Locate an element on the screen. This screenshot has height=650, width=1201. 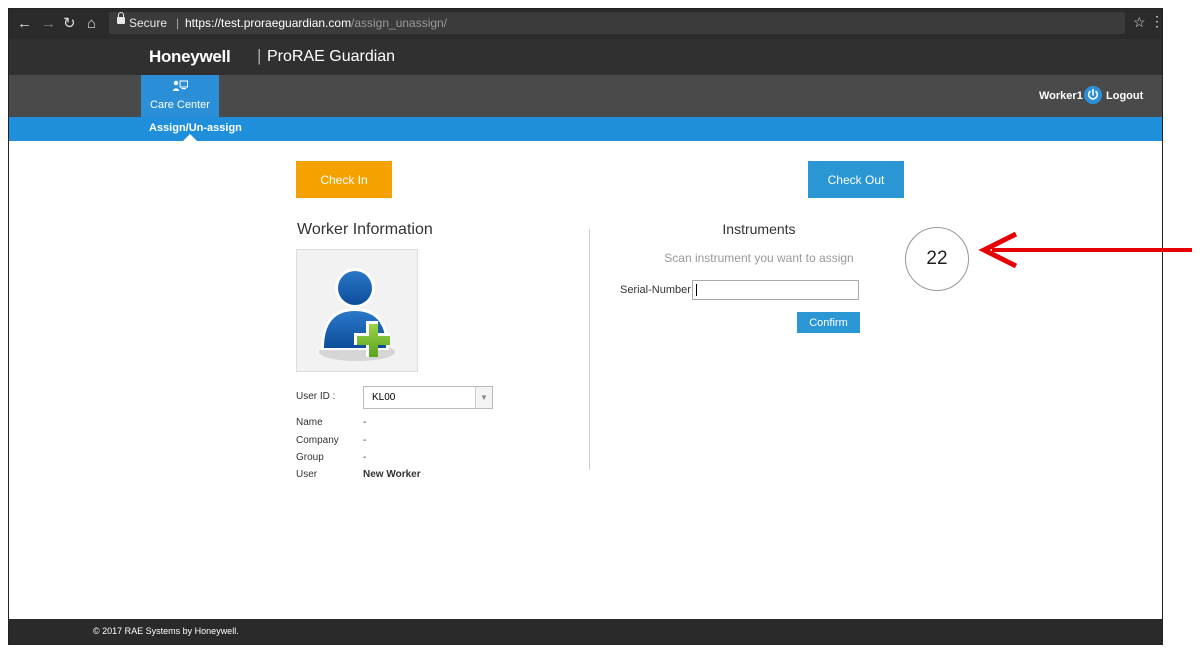
lock-icon is located at coordinates (121, 18).